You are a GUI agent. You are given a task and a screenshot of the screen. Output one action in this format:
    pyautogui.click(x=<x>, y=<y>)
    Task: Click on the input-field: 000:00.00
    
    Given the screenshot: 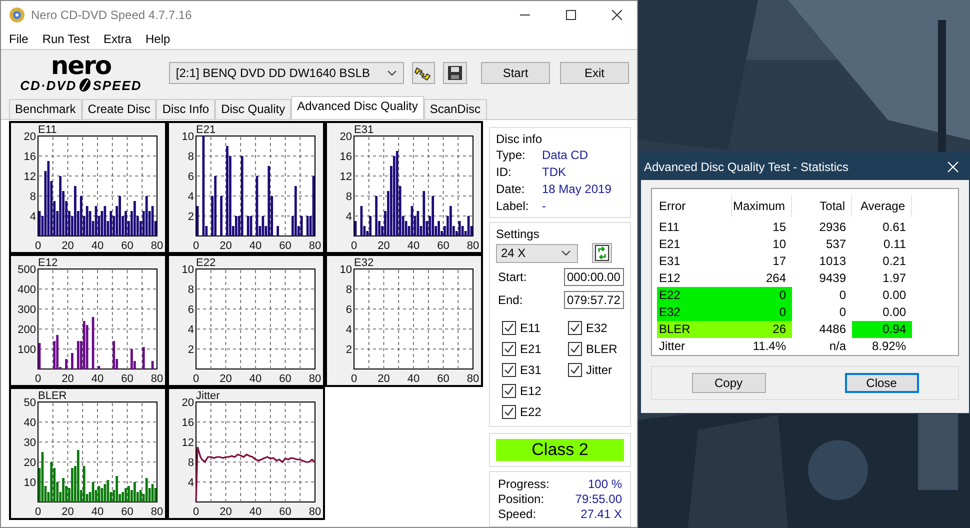 What is the action you would take?
    pyautogui.click(x=594, y=277)
    